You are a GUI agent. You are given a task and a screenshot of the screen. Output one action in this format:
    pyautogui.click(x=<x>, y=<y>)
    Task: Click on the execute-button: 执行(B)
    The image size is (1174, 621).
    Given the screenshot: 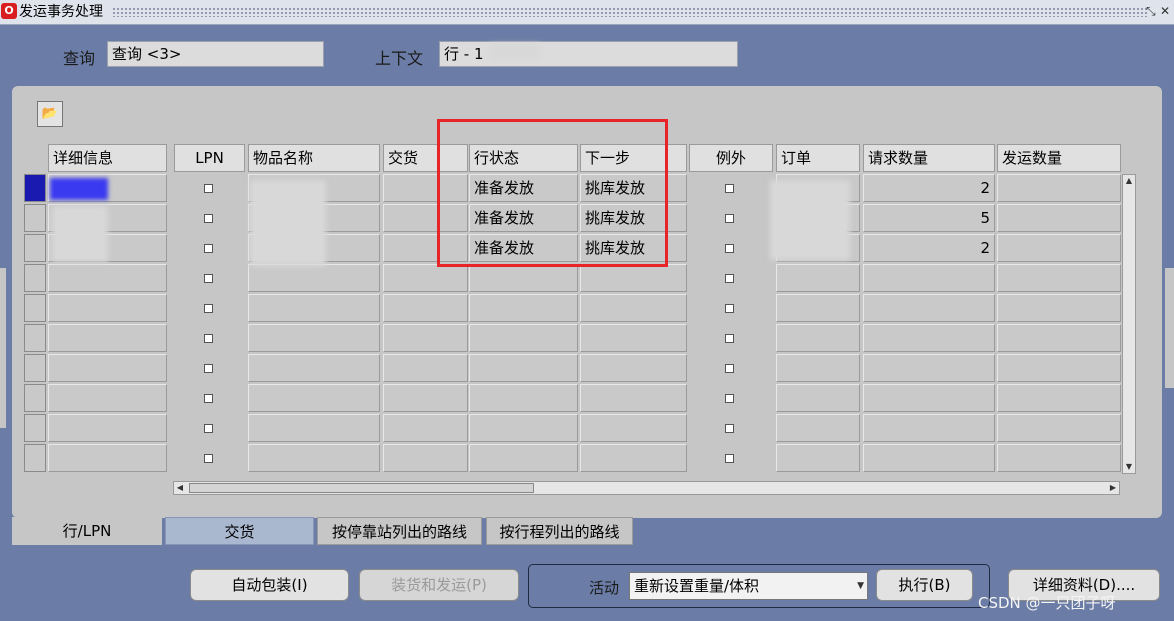 What is the action you would take?
    pyautogui.click(x=924, y=585)
    